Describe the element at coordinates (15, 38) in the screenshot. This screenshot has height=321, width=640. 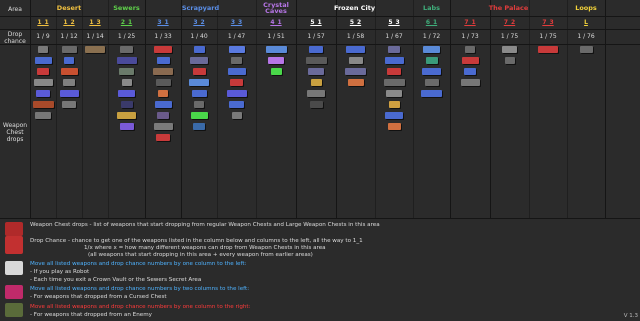
I see `row-label-drop-chance: Drop chance` at that location.